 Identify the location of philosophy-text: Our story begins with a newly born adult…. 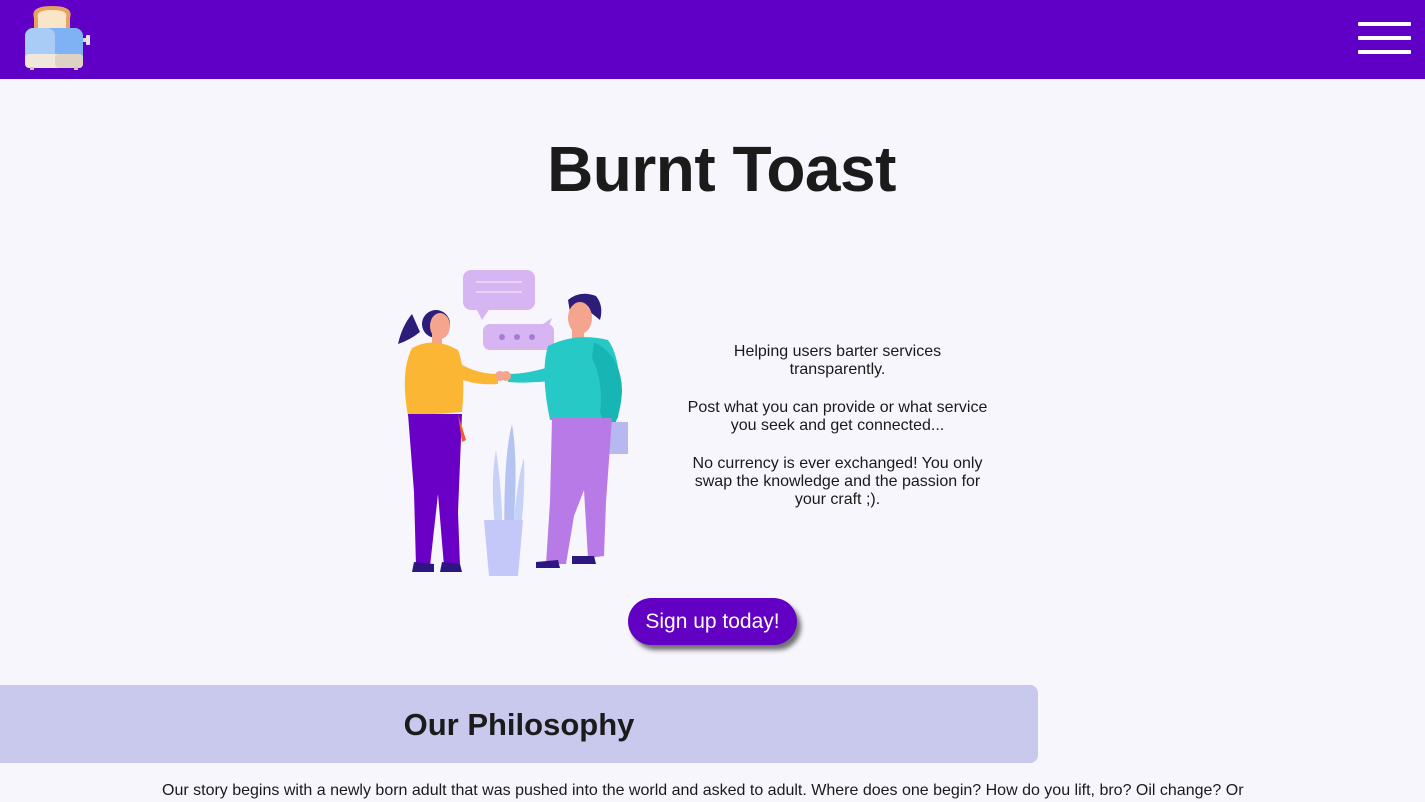
(703, 790).